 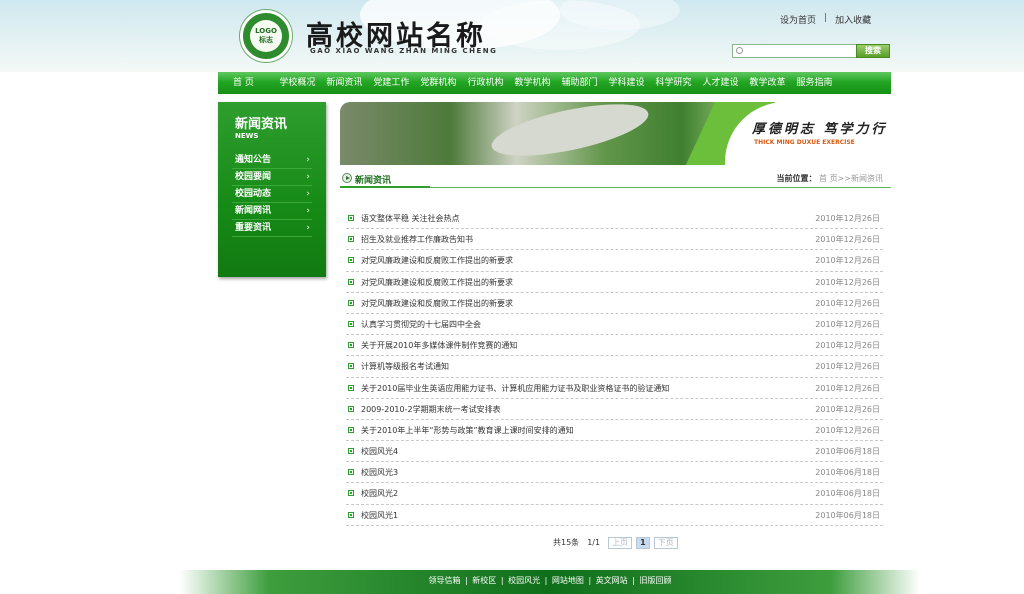 I want to click on list-item: 计算机等级报名考试通知 2010年12月26日, so click(x=614, y=367).